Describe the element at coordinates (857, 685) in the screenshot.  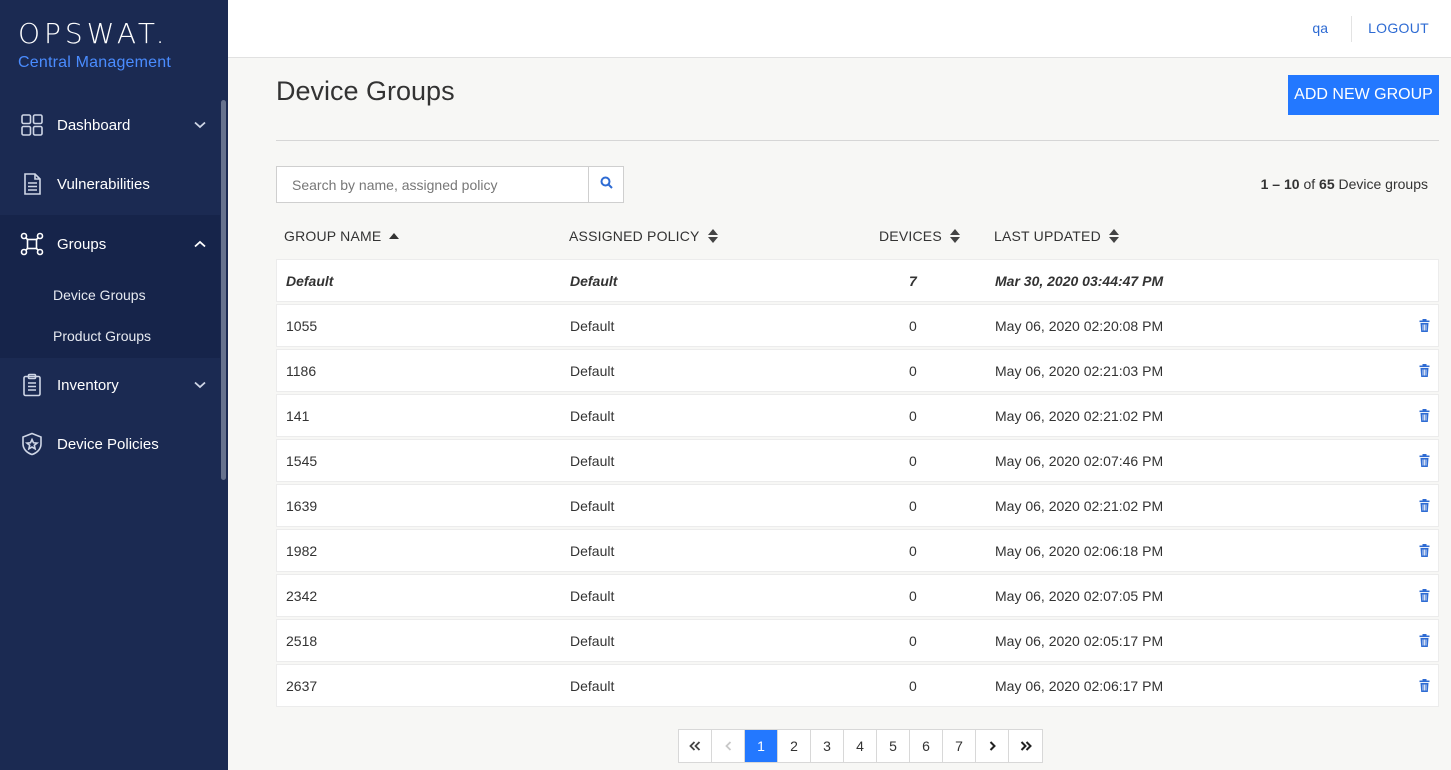
I see `table-row: 2637 Default 0 May 06, 2020 02:06:17 PM` at that location.